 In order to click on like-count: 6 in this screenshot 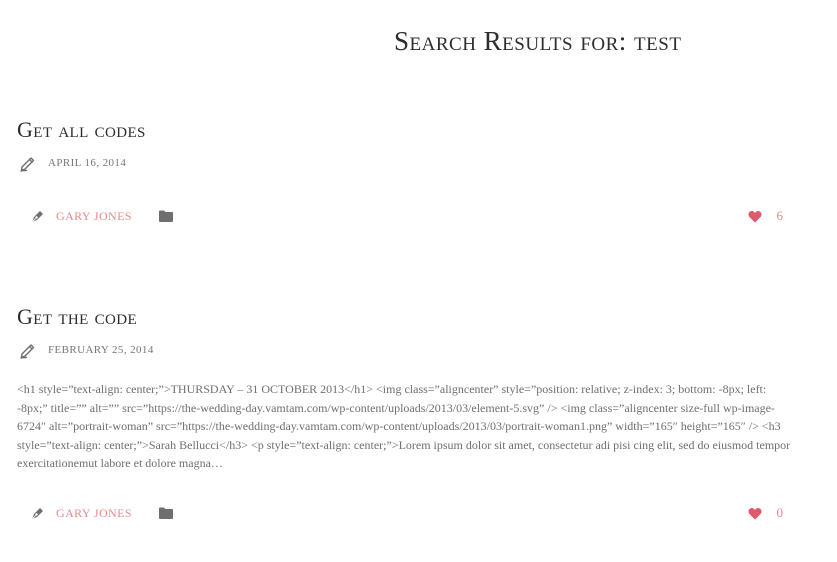, I will do `click(780, 215)`.